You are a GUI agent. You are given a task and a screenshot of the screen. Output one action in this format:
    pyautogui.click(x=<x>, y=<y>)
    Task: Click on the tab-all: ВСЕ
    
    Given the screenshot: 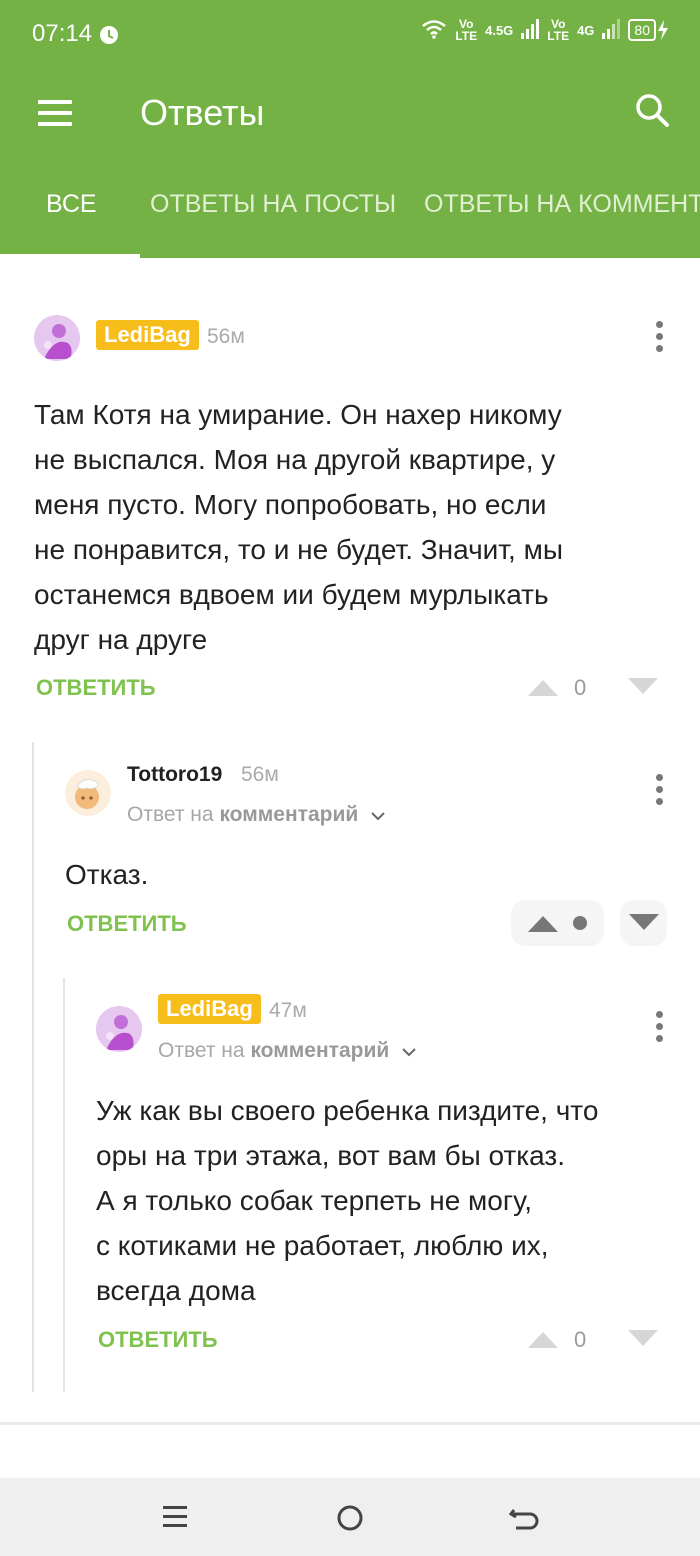 What is the action you would take?
    pyautogui.click(x=71, y=224)
    